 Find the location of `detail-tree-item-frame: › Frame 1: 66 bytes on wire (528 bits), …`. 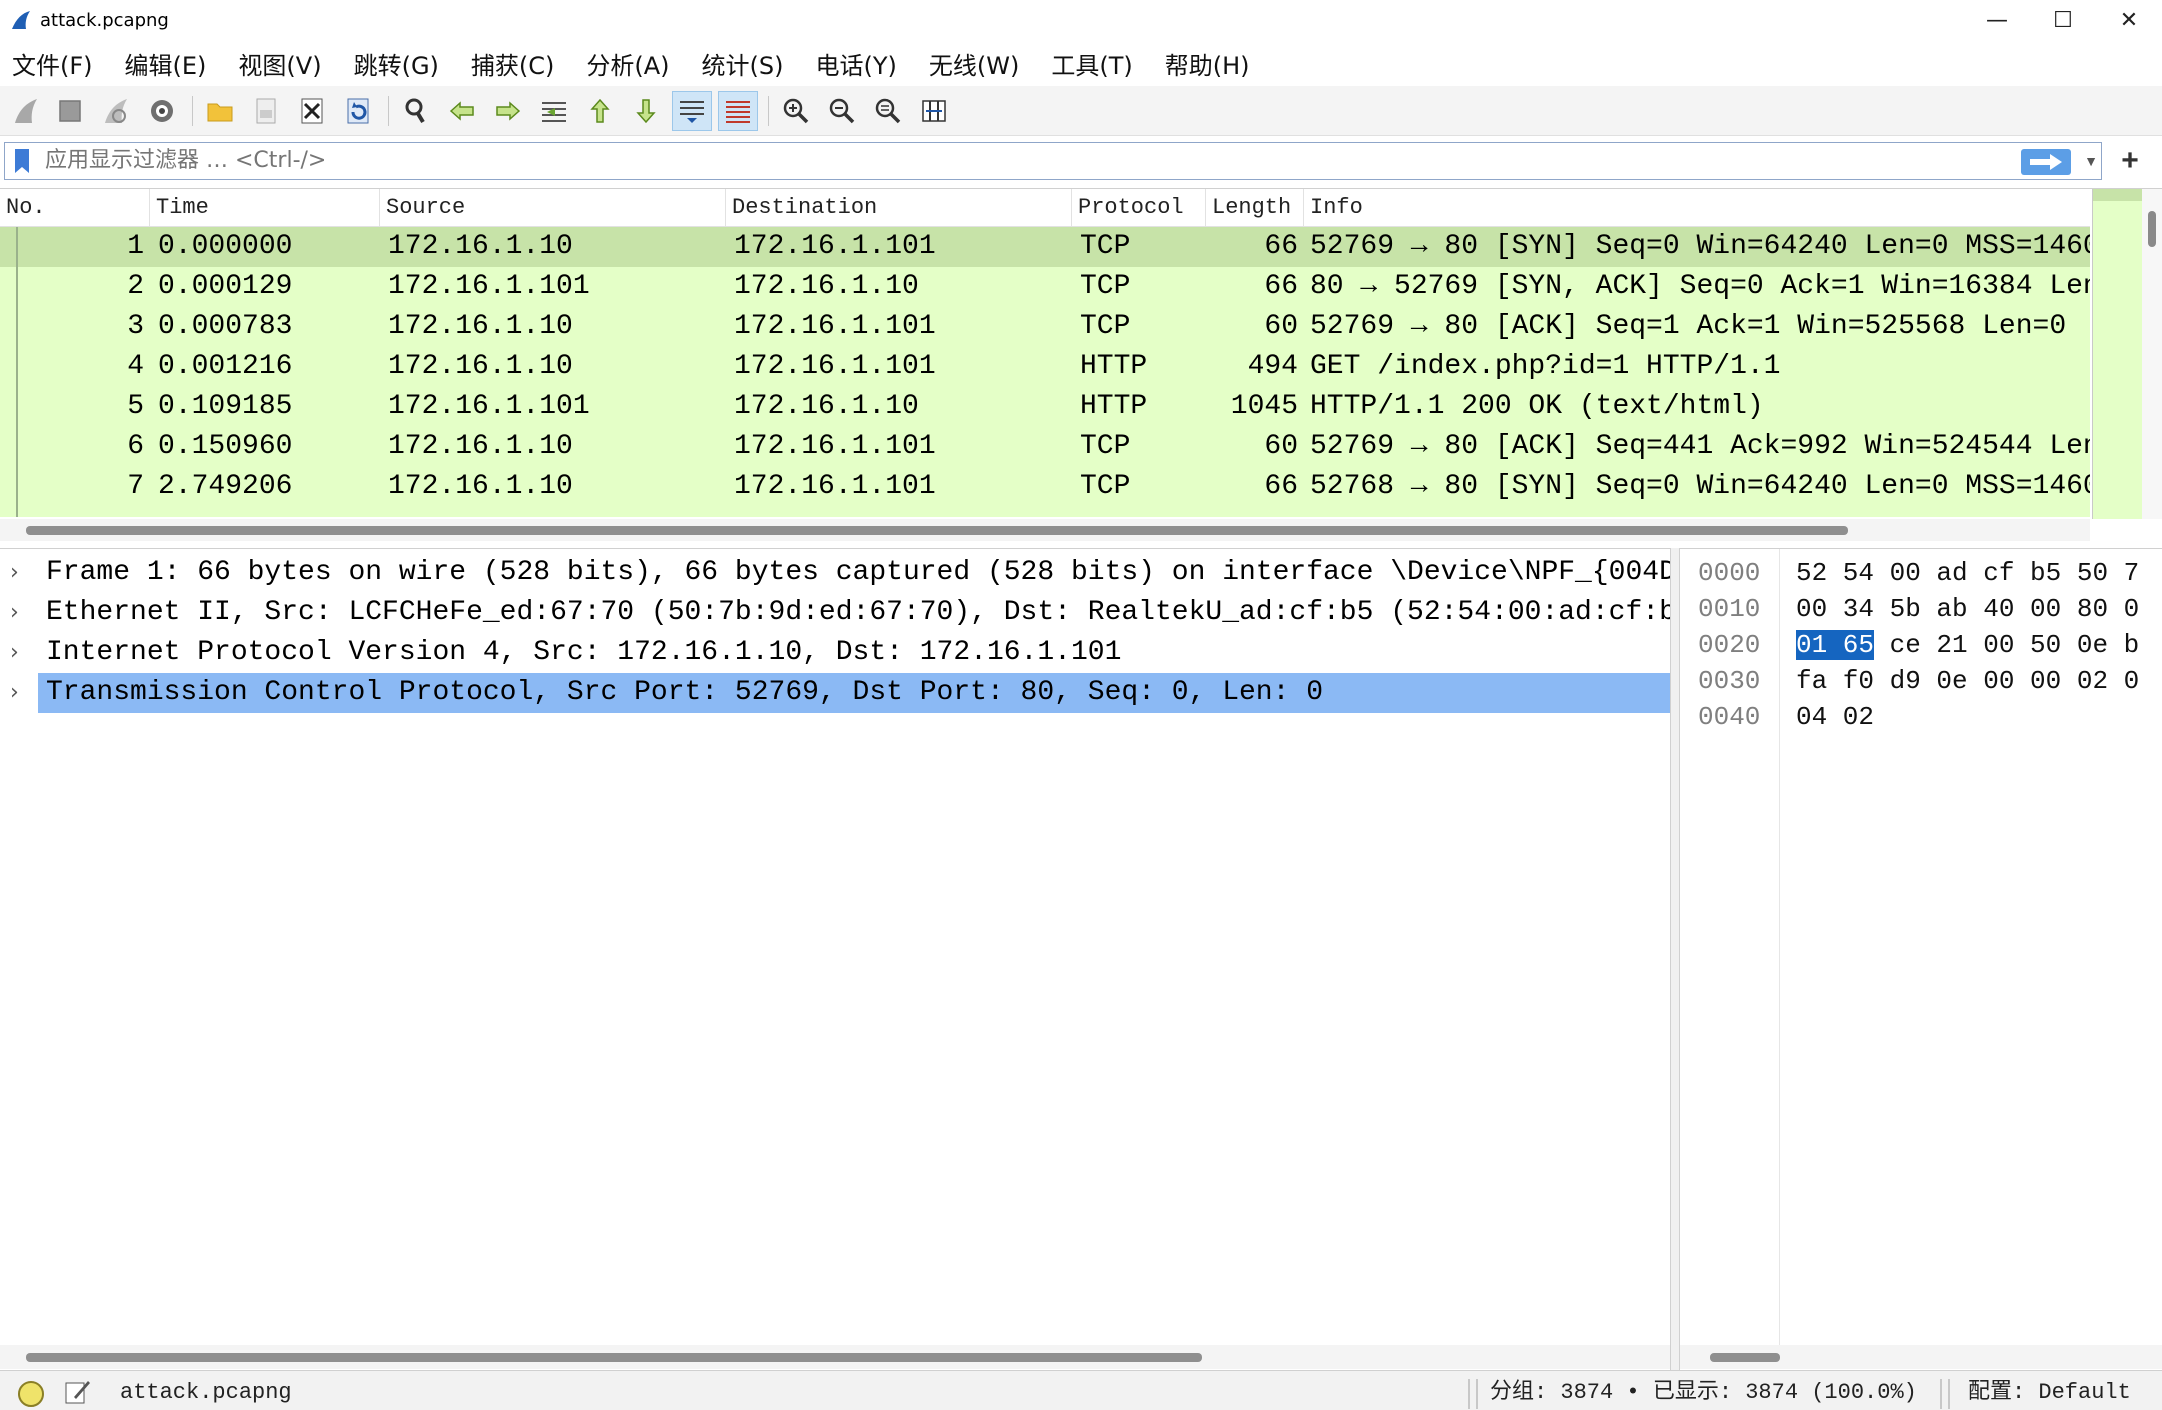

detail-tree-item-frame: › Frame 1: 66 bytes on wire (528 bits), … is located at coordinates (835, 573).